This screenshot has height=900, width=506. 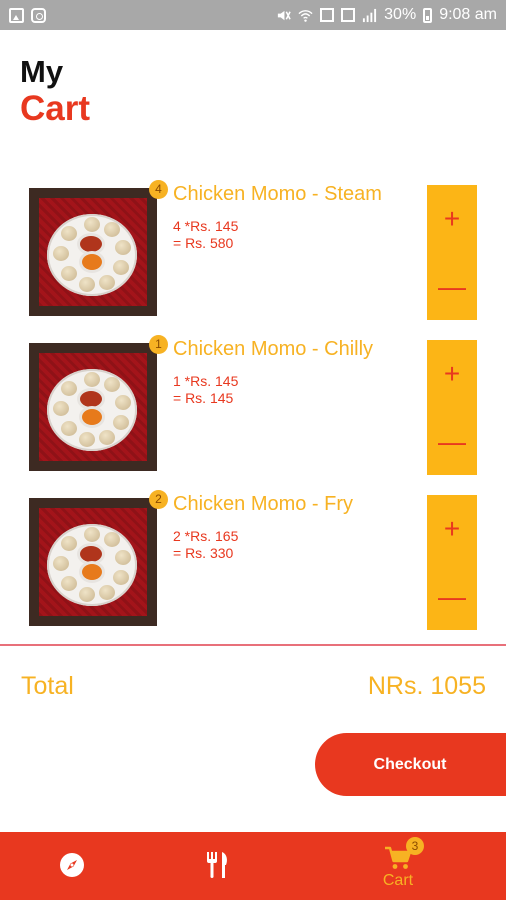 What do you see at coordinates (305, 15) in the screenshot?
I see `wifi-icon` at bounding box center [305, 15].